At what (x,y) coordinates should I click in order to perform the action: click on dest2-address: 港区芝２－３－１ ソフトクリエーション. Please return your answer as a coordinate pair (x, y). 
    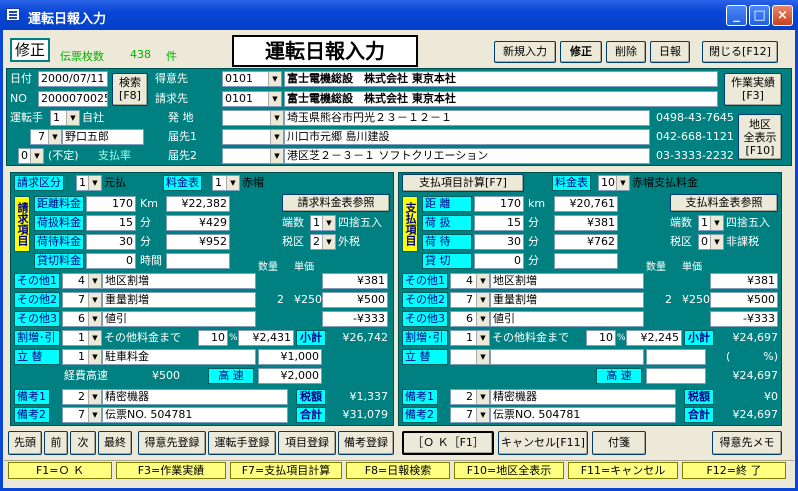
    Looking at the image, I should click on (467, 156).